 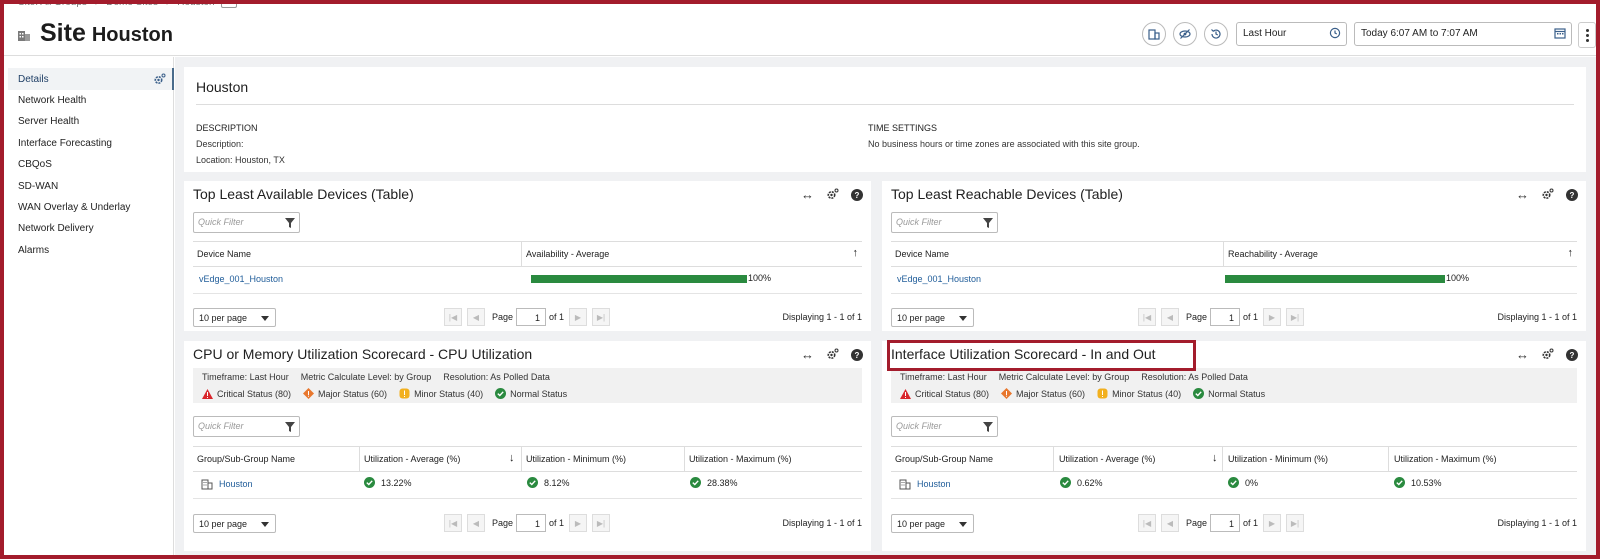 I want to click on sidebar-item-alarms: Alarms, so click(x=33, y=250).